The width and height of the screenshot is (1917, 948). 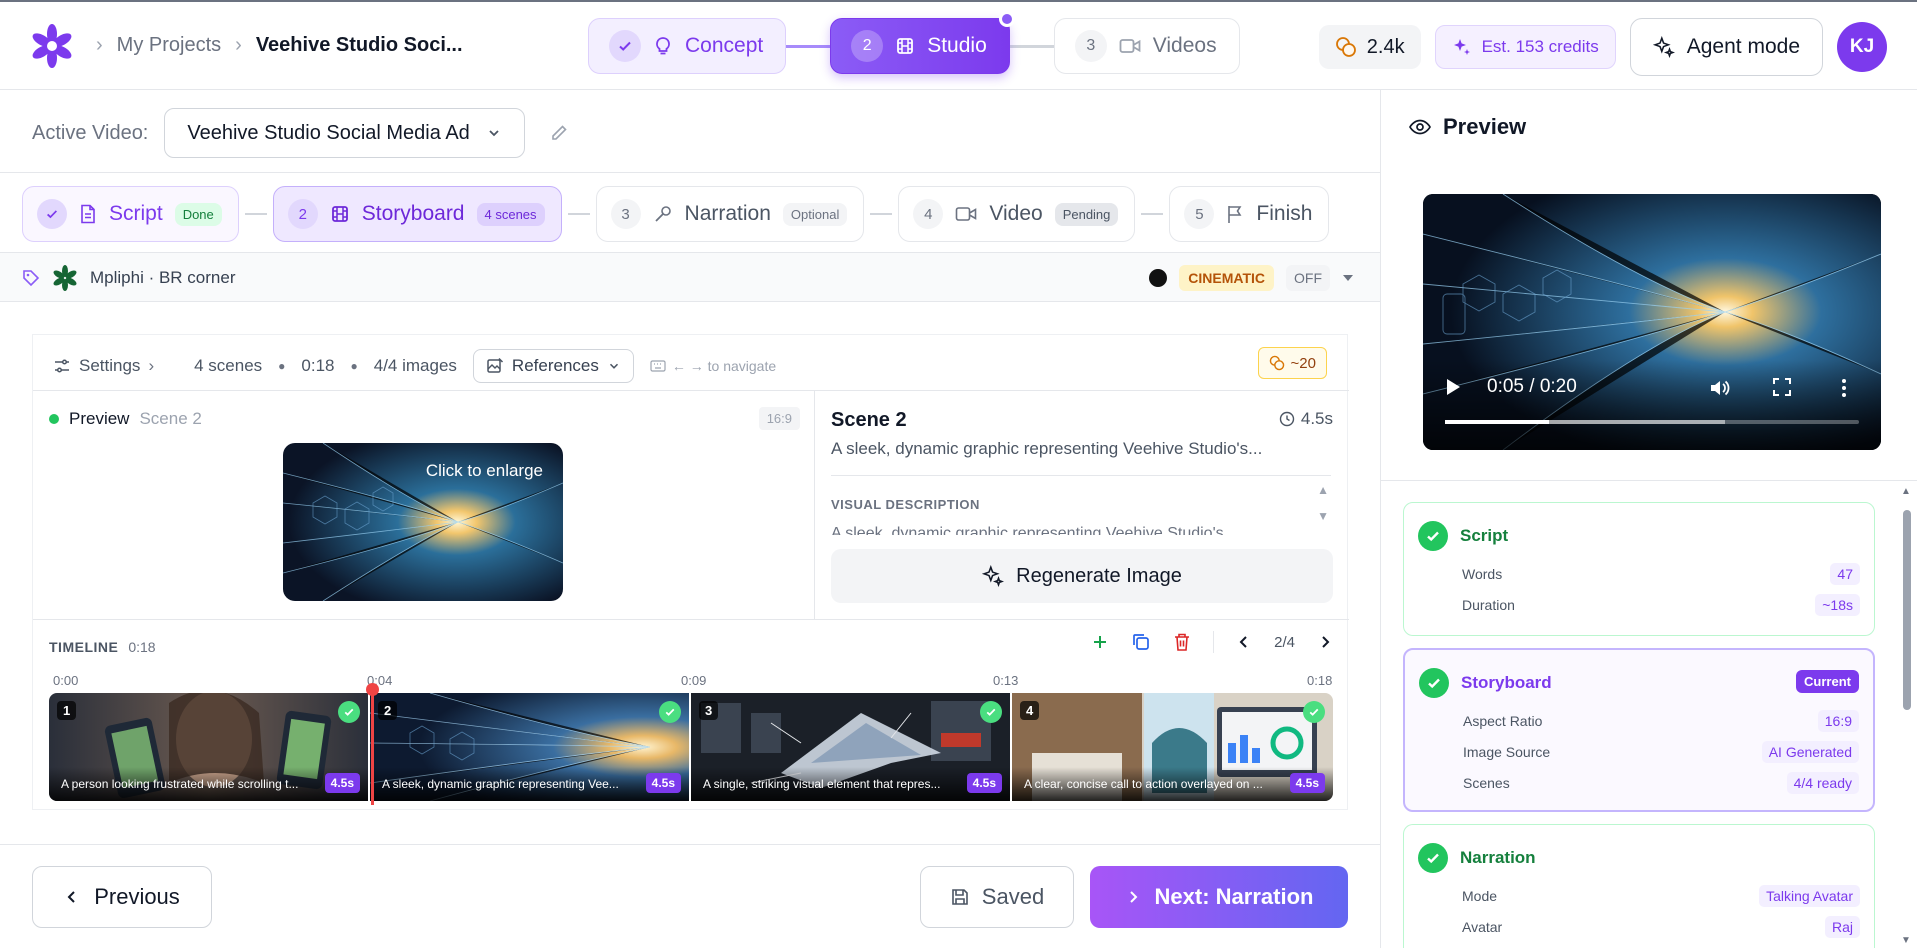 What do you see at coordinates (372, 744) in the screenshot?
I see `timeline-playhead` at bounding box center [372, 744].